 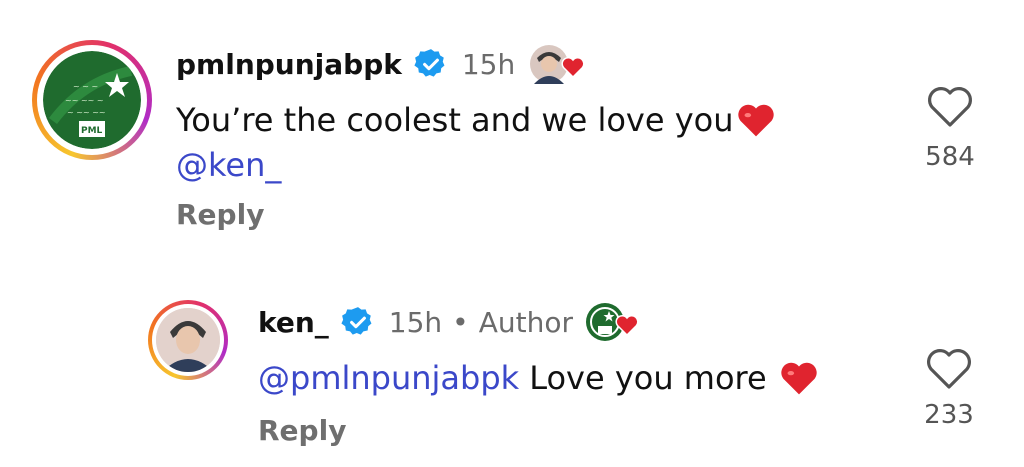 I want to click on comment-body: Love you more, so click(x=648, y=378).